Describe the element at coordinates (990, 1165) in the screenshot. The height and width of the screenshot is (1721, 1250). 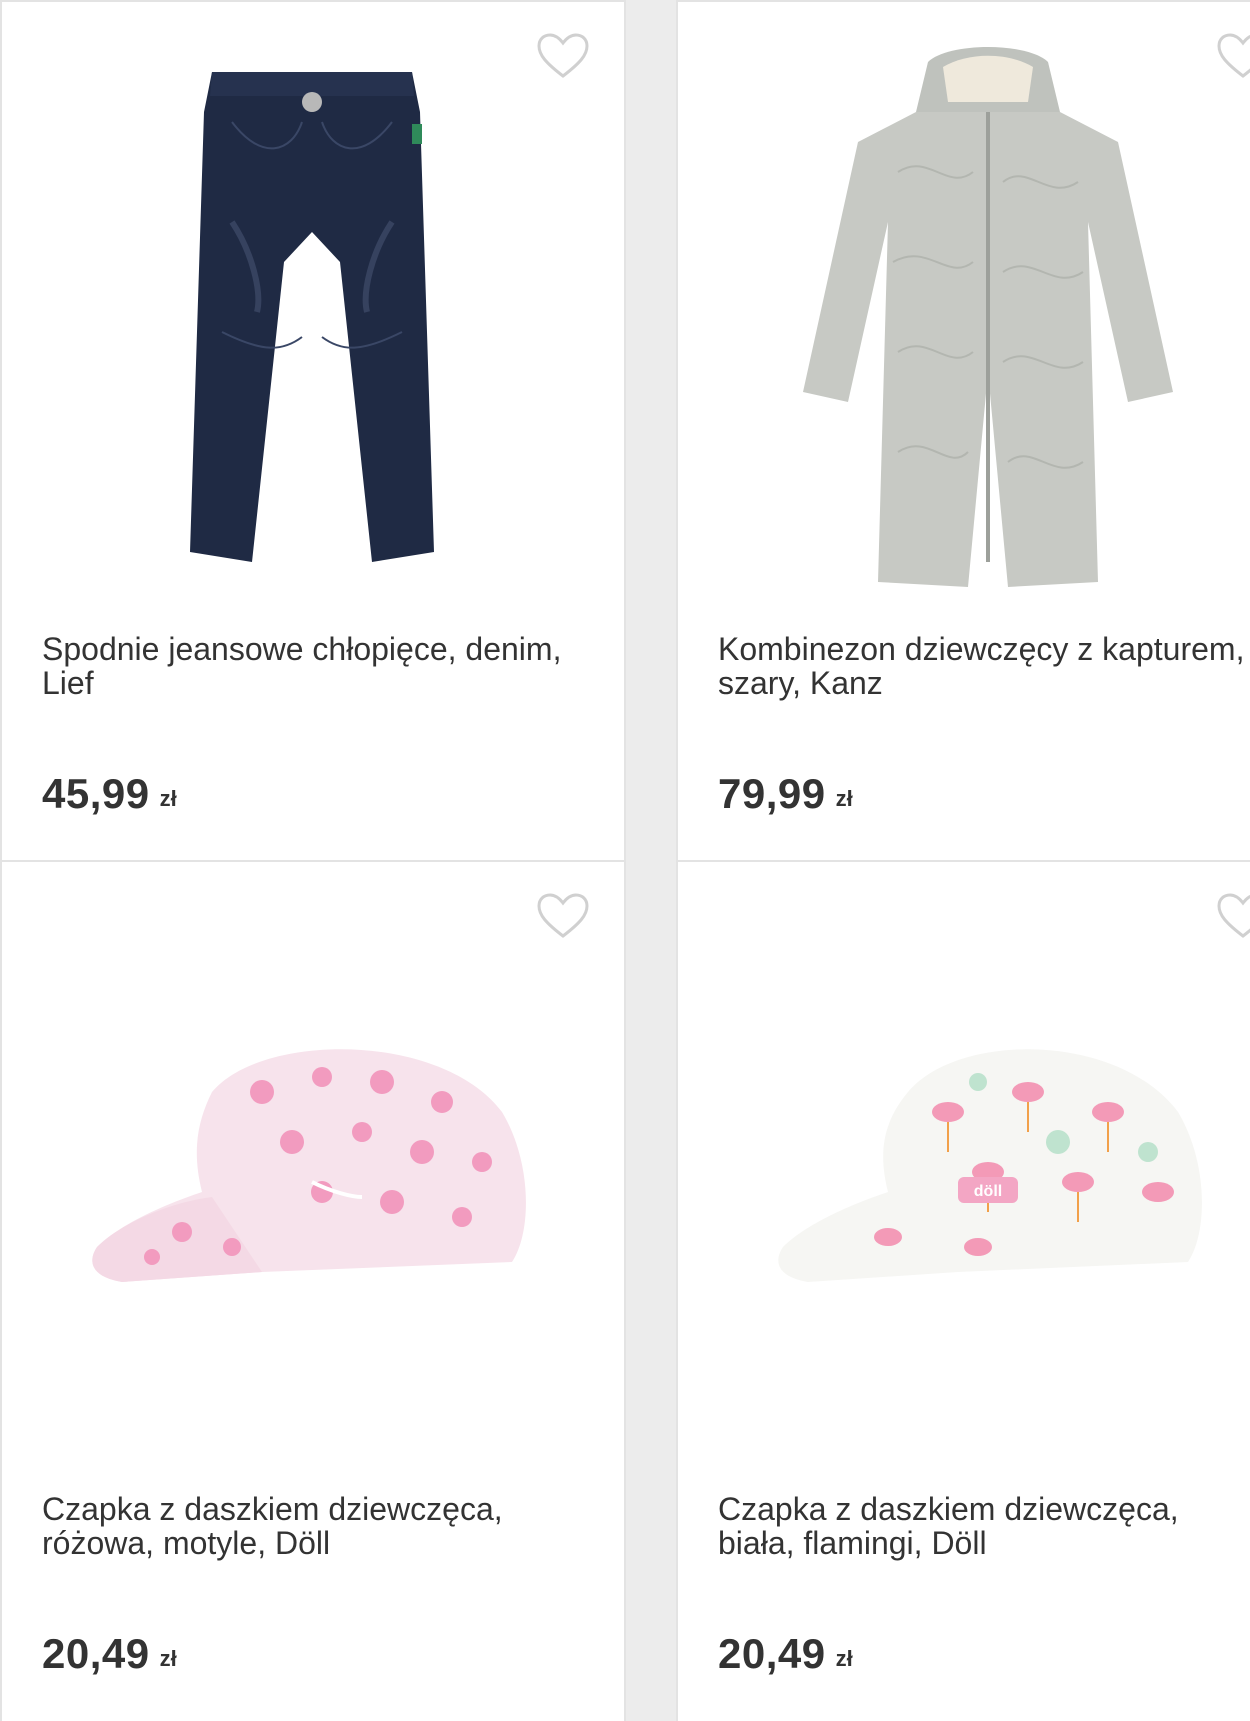
I see `white-flamingo-cap-image: döll` at that location.